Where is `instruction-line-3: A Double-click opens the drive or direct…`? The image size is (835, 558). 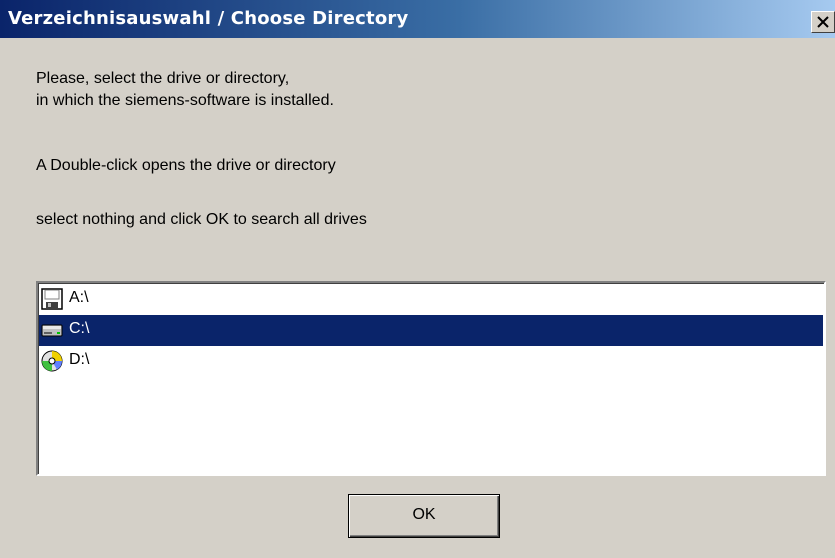 instruction-line-3: A Double-click opens the drive or direct… is located at coordinates (186, 165).